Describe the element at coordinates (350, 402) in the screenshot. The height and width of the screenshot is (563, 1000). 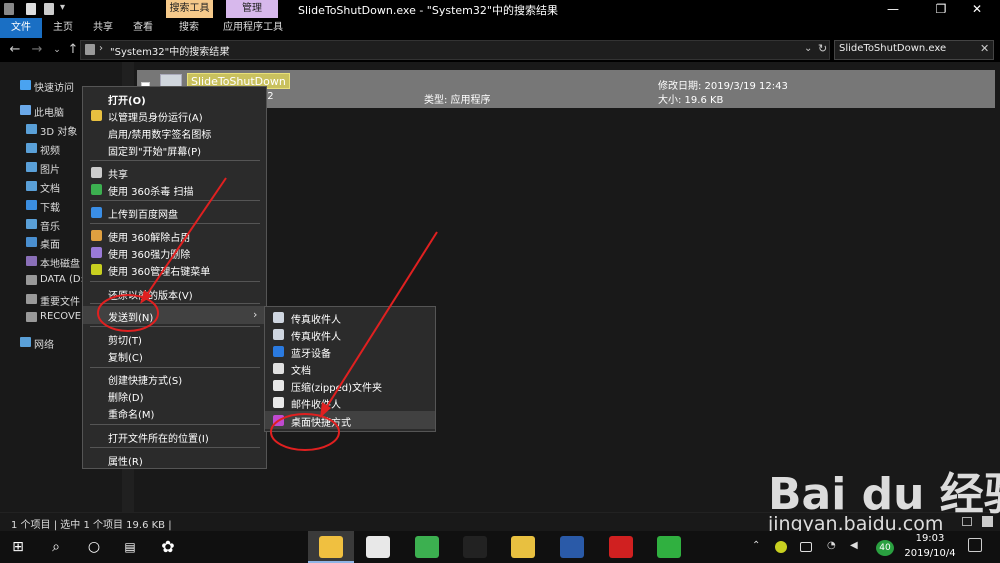
I see `send-to-item: 邮件收件人` at that location.